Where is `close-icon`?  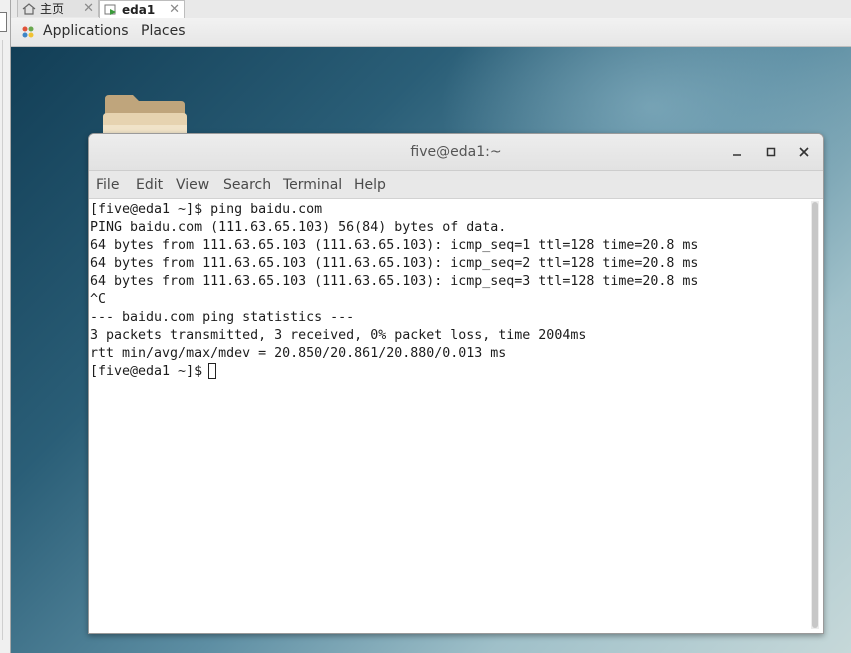
close-icon is located at coordinates (804, 152).